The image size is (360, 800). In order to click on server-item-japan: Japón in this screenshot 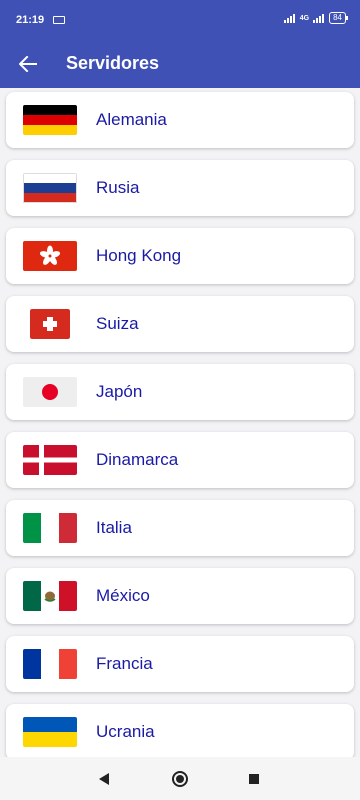, I will do `click(180, 392)`.